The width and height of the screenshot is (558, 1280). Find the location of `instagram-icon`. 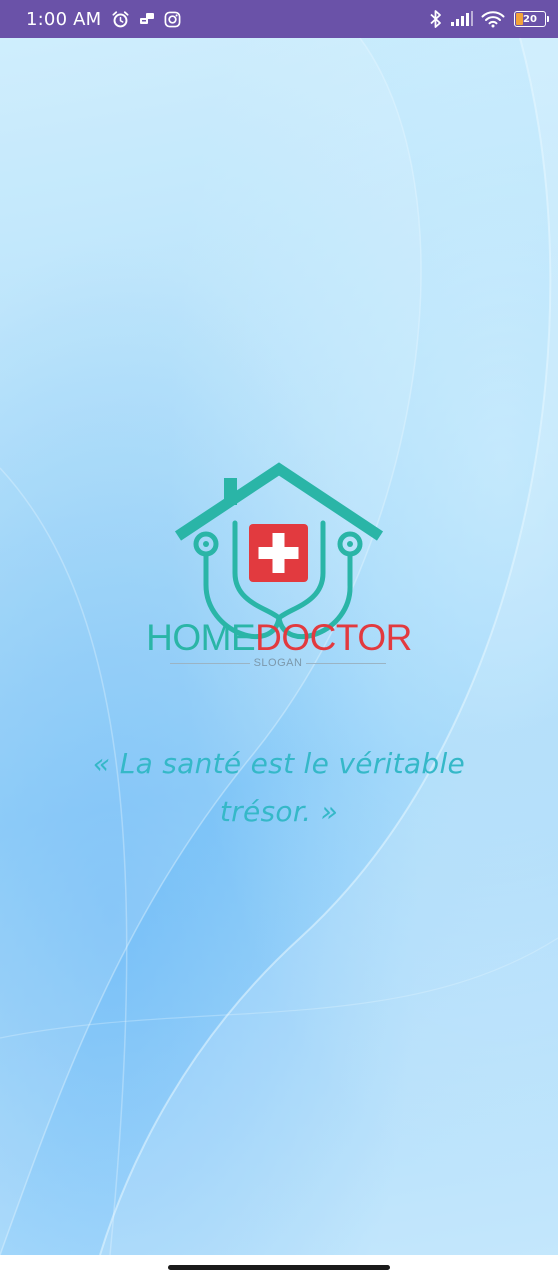

instagram-icon is located at coordinates (172, 19).